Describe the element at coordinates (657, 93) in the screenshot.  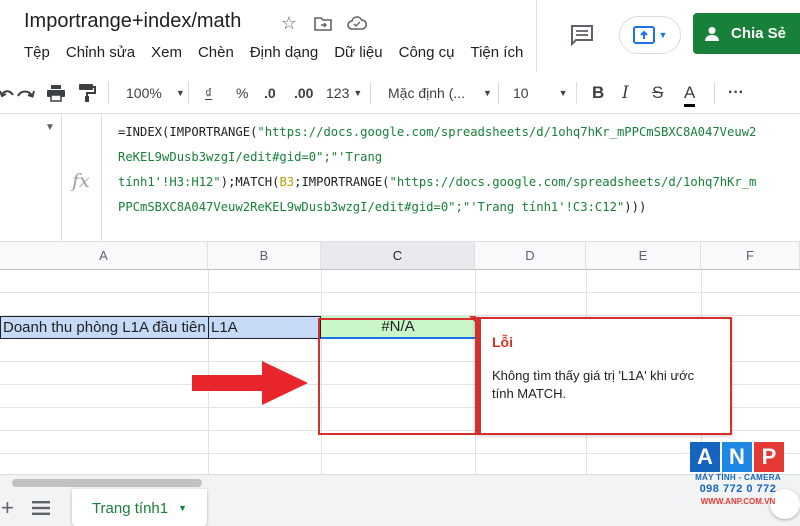
I see `strikethrough-button: S` at that location.